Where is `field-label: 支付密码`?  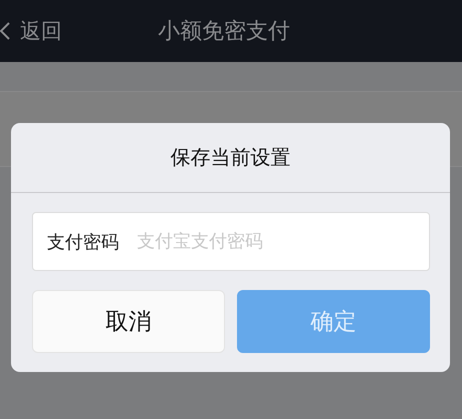
field-label: 支付密码 is located at coordinates (83, 242).